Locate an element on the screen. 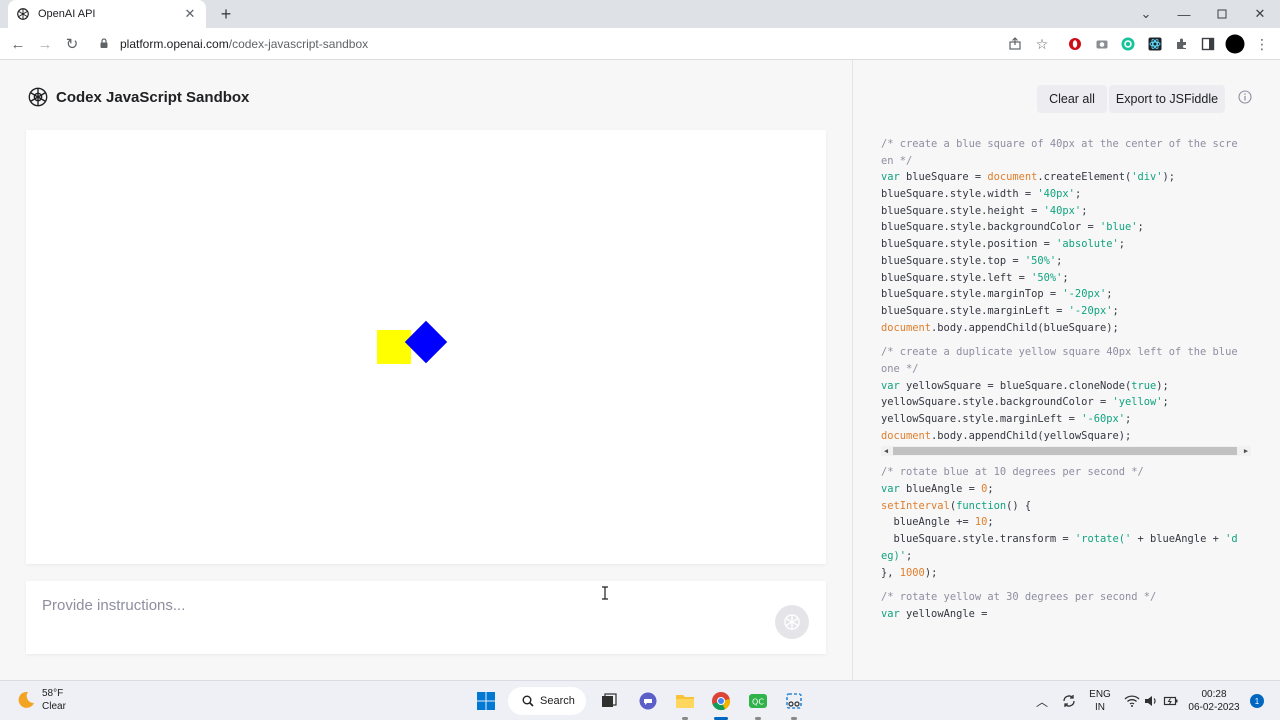 The height and width of the screenshot is (720, 1280). scrollbar-thumb is located at coordinates (1065, 451).